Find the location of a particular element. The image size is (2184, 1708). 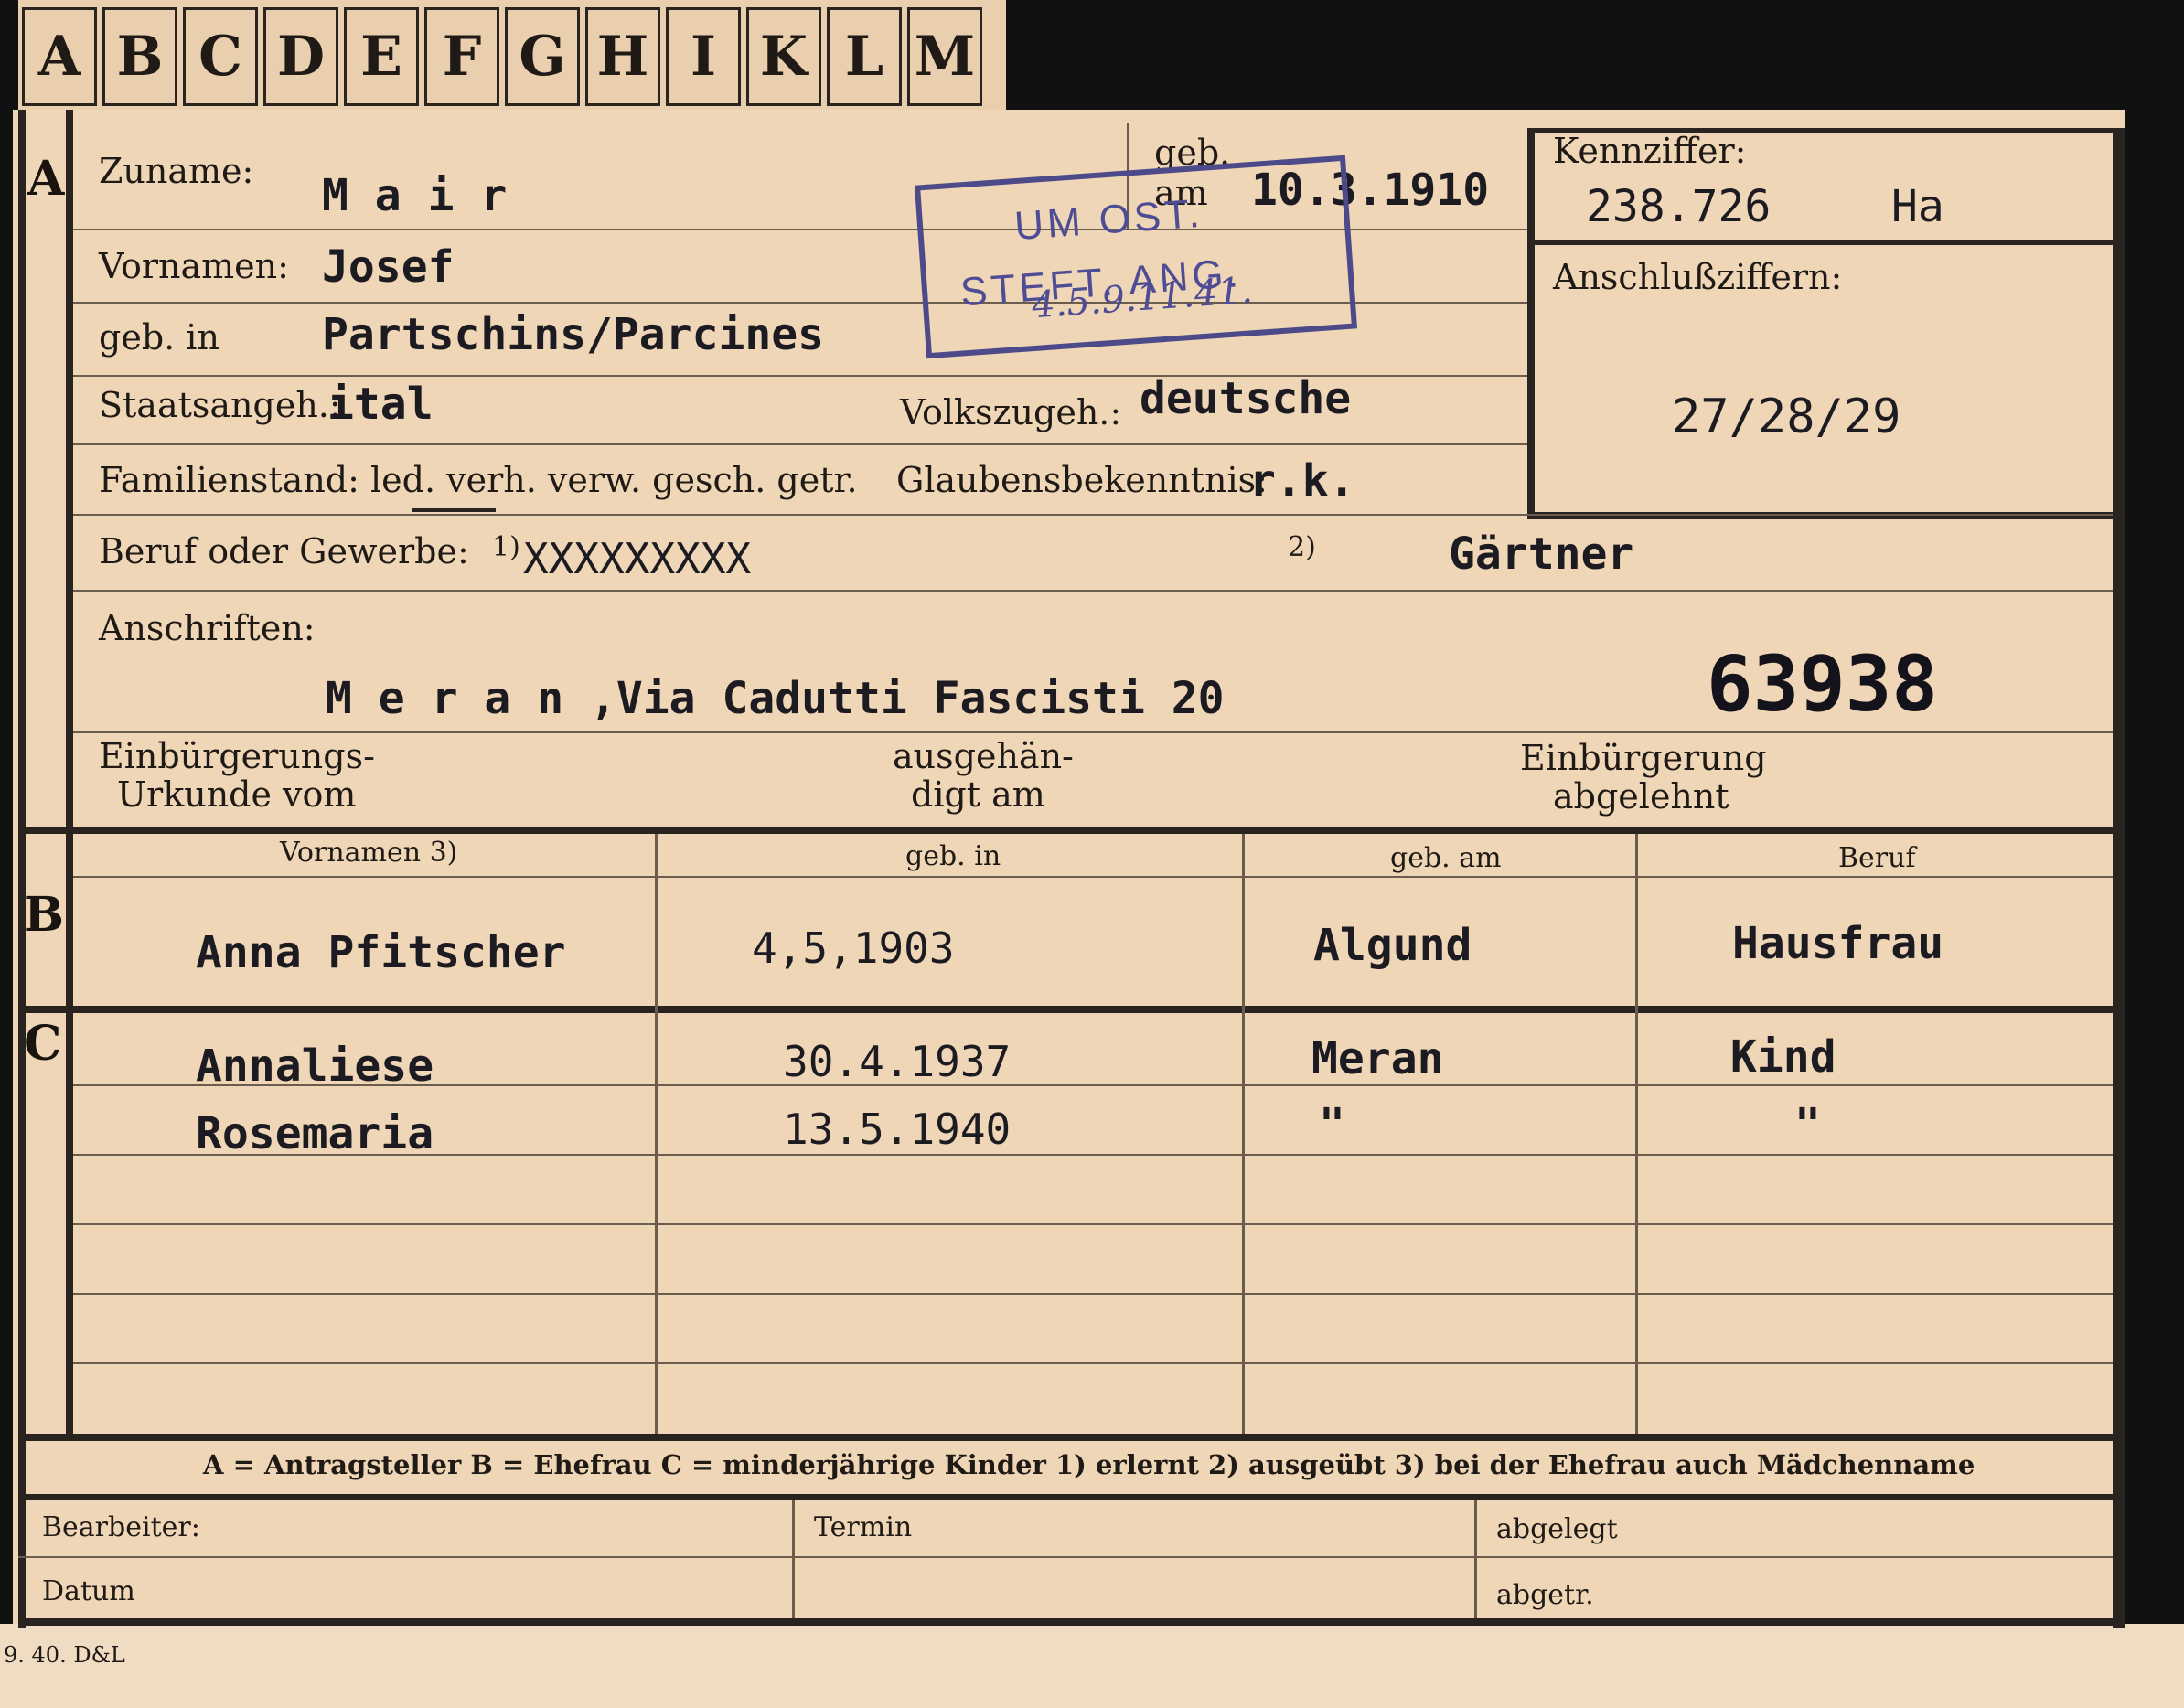

kennziffer-suffix: Ha is located at coordinates (1917, 207).